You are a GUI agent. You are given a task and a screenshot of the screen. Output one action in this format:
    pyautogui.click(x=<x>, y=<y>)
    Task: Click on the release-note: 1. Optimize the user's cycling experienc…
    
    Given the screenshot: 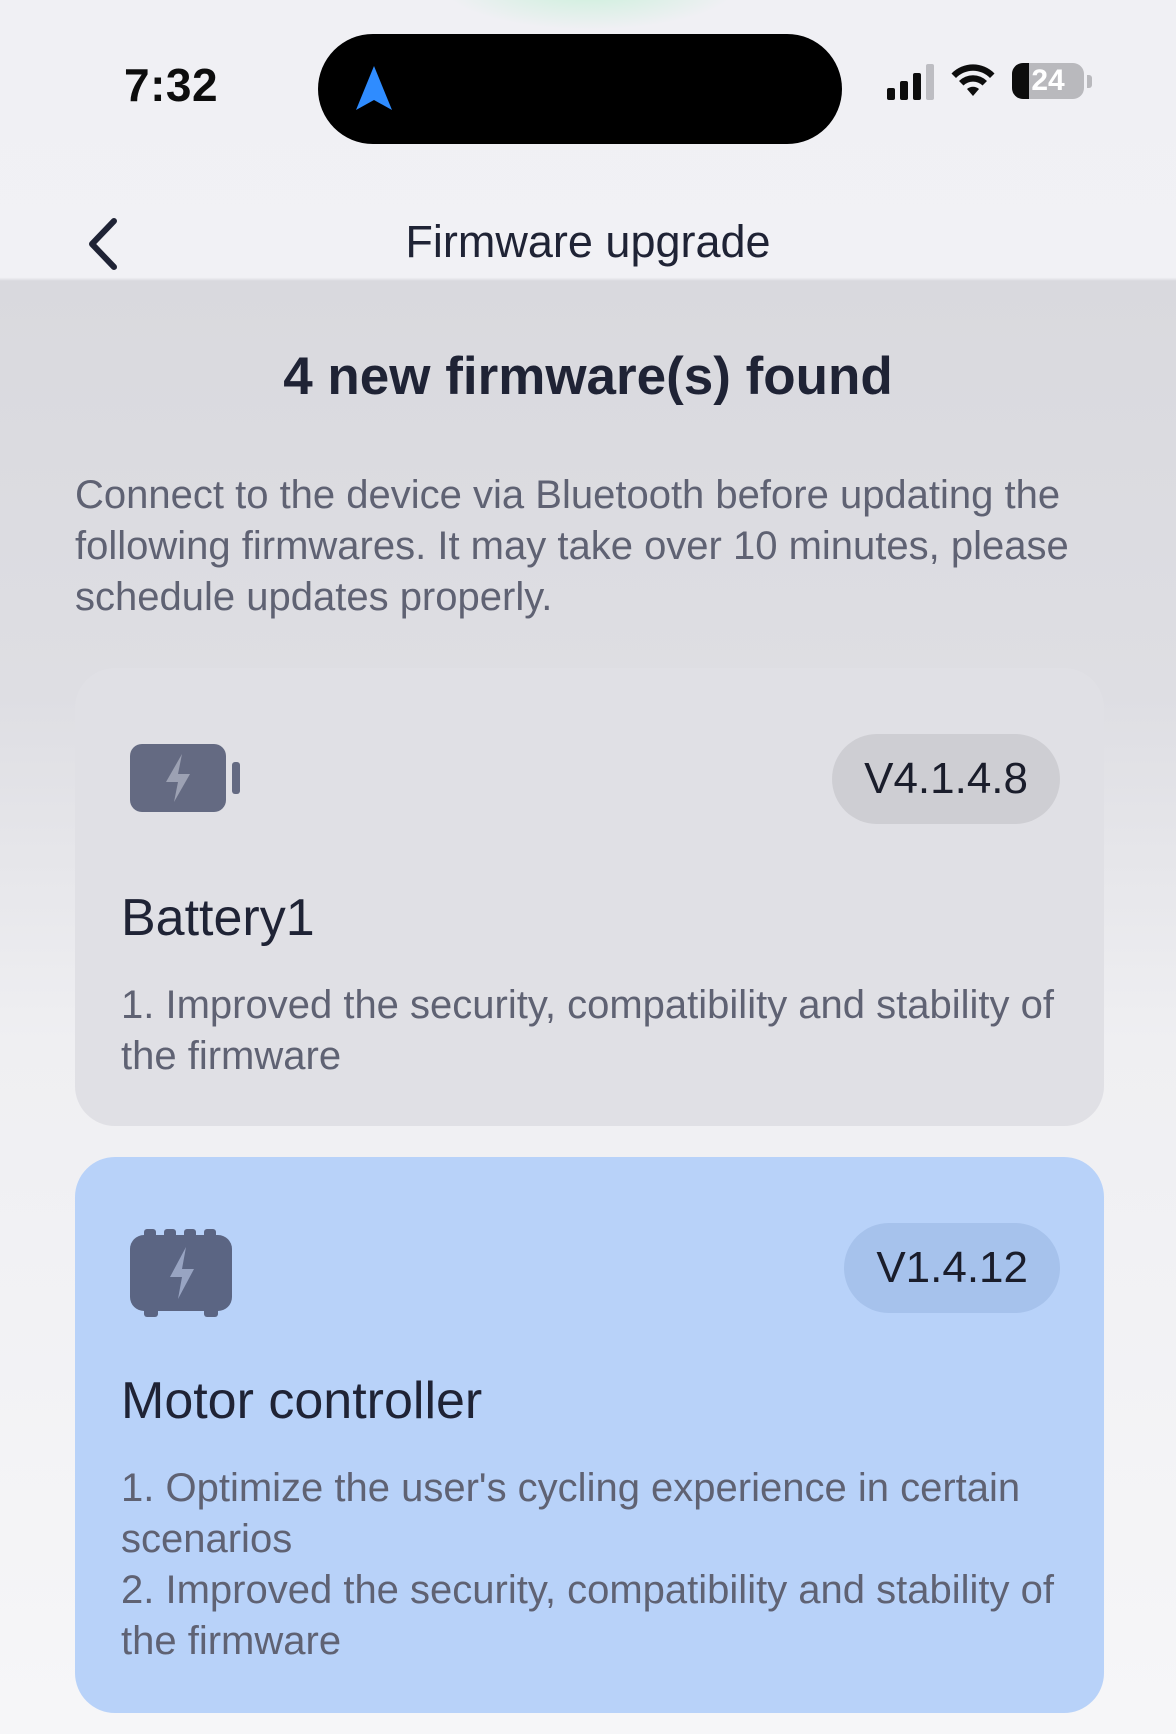 What is the action you would take?
    pyautogui.click(x=571, y=1513)
    